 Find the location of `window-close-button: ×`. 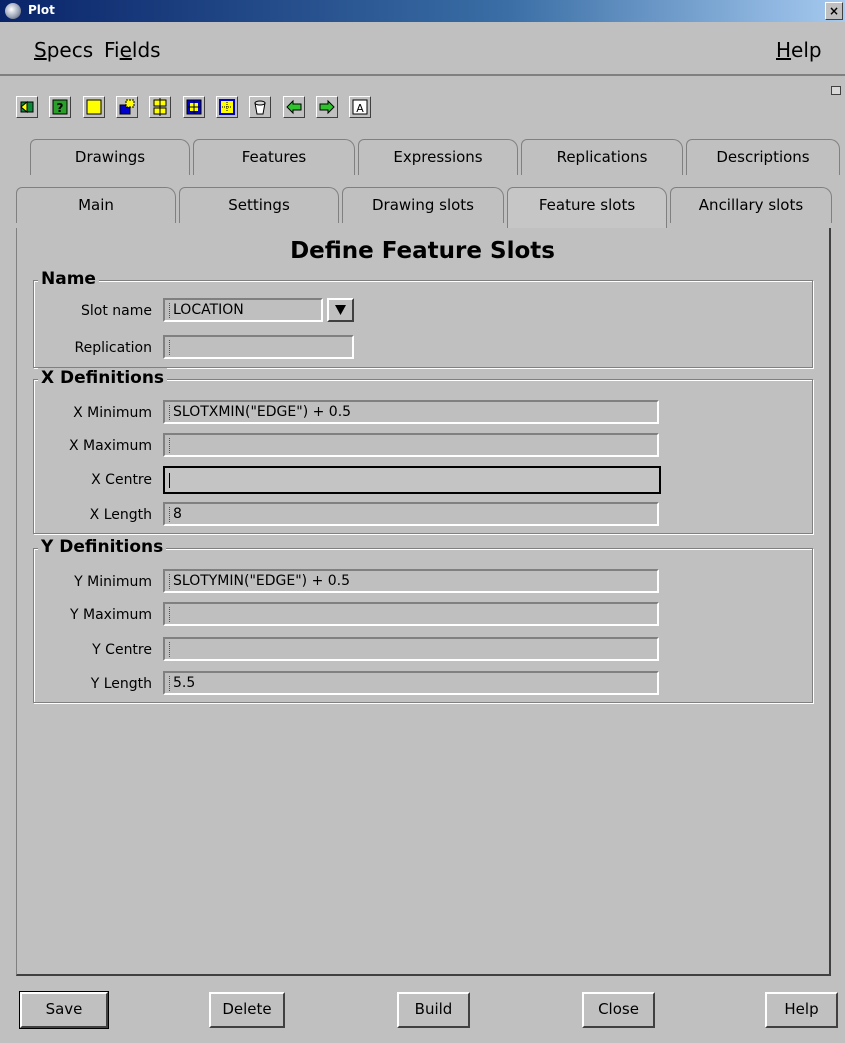

window-close-button: × is located at coordinates (834, 11).